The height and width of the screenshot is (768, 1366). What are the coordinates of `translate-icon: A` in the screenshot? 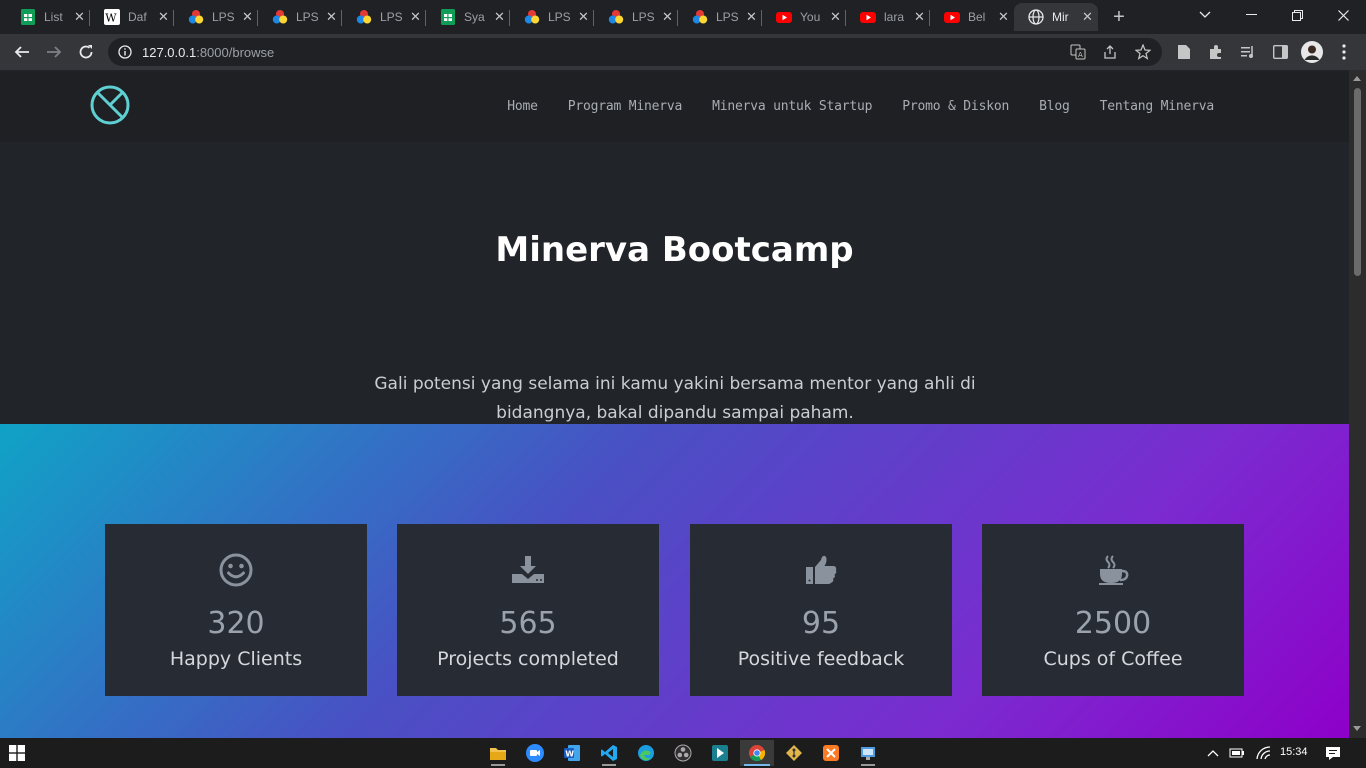 It's located at (1078, 54).